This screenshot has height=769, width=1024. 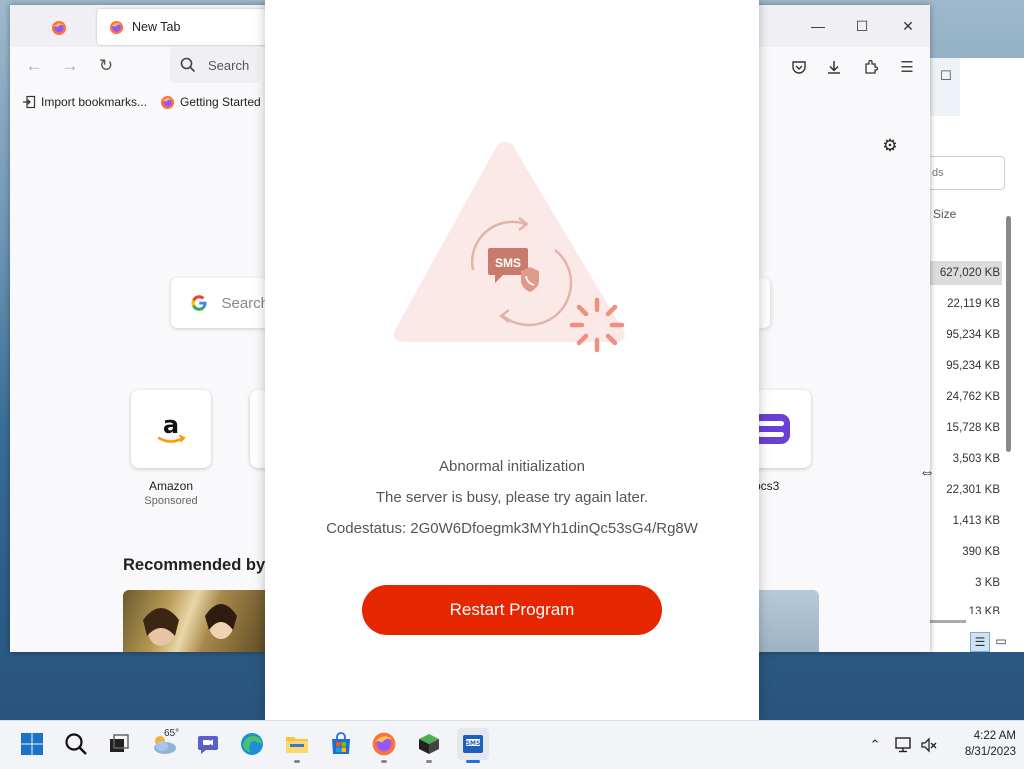 What do you see at coordinates (834, 67) in the screenshot?
I see `downloads-icon` at bounding box center [834, 67].